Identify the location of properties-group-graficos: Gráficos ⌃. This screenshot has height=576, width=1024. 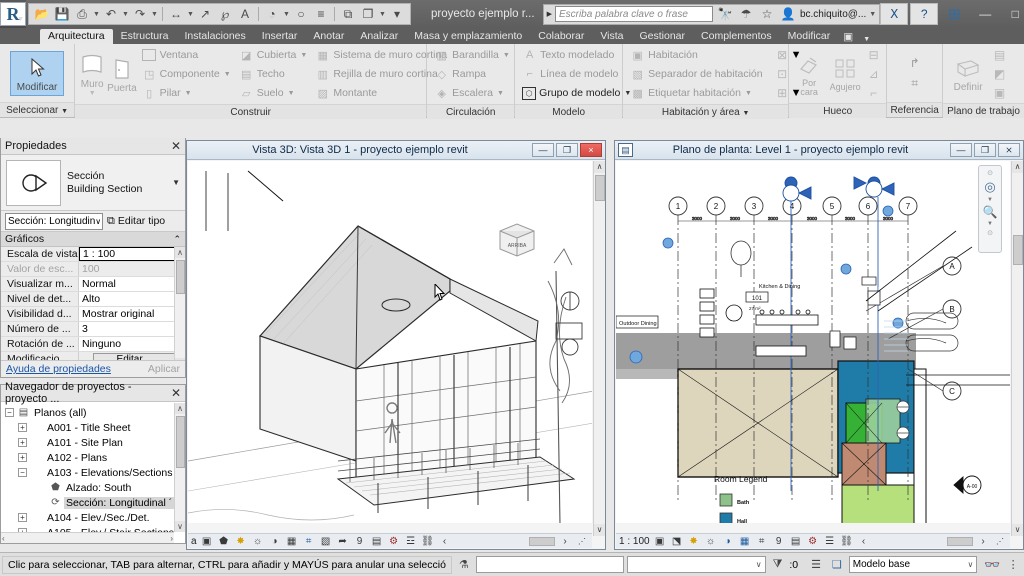
(93, 239).